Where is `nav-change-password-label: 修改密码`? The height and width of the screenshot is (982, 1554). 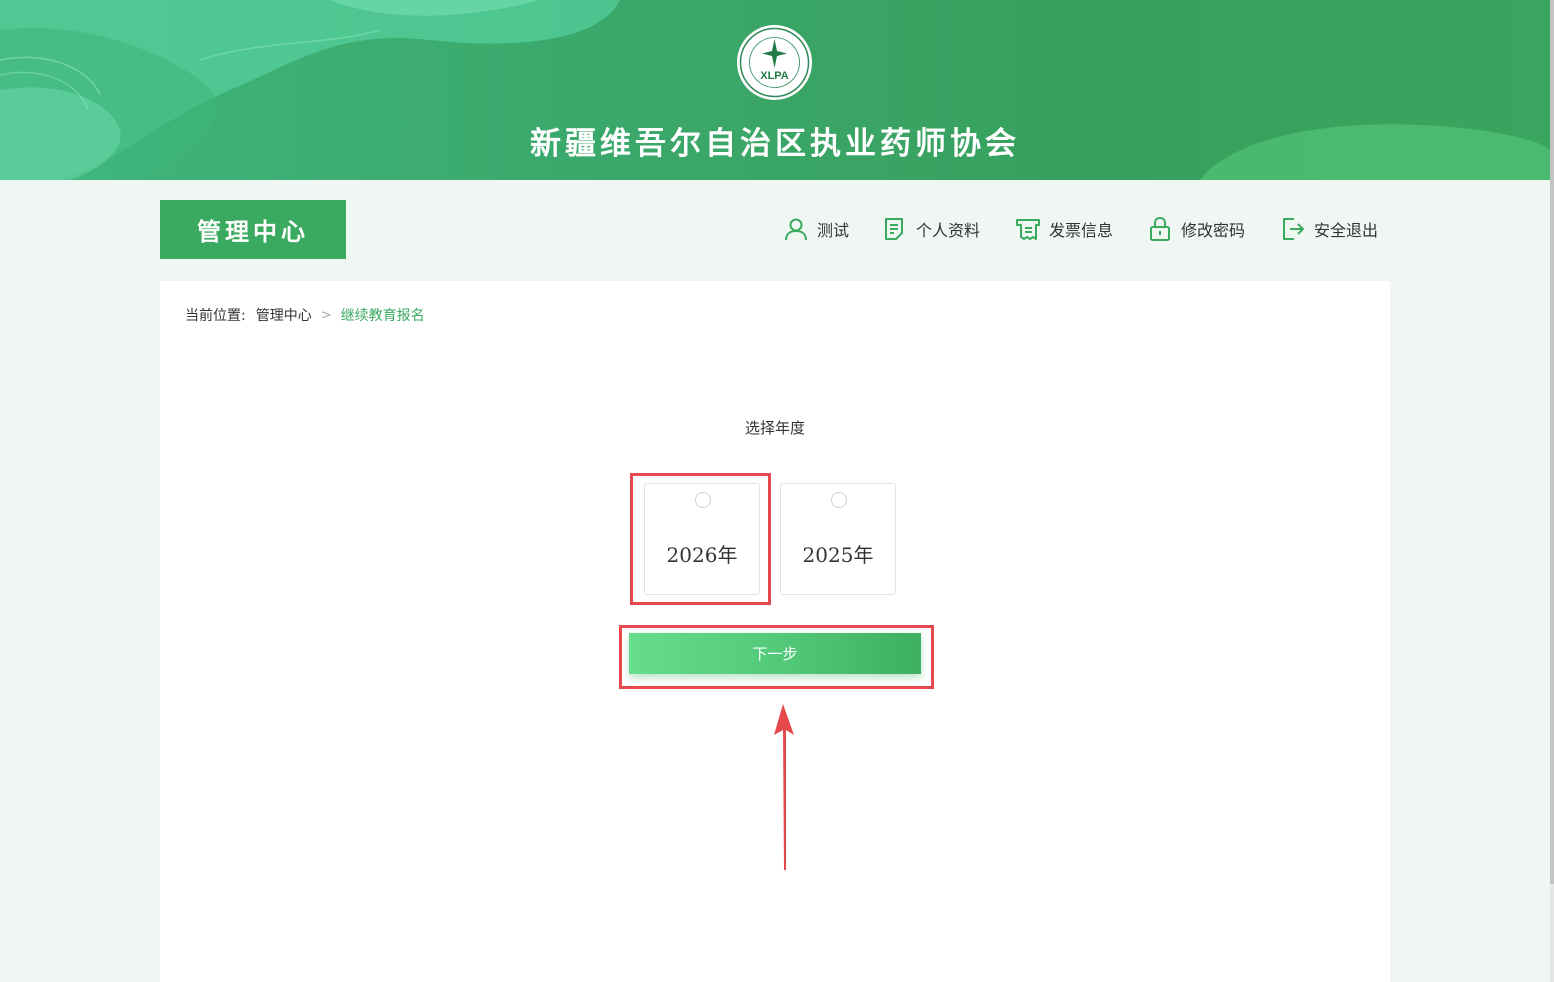
nav-change-password-label: 修改密码 is located at coordinates (1213, 230).